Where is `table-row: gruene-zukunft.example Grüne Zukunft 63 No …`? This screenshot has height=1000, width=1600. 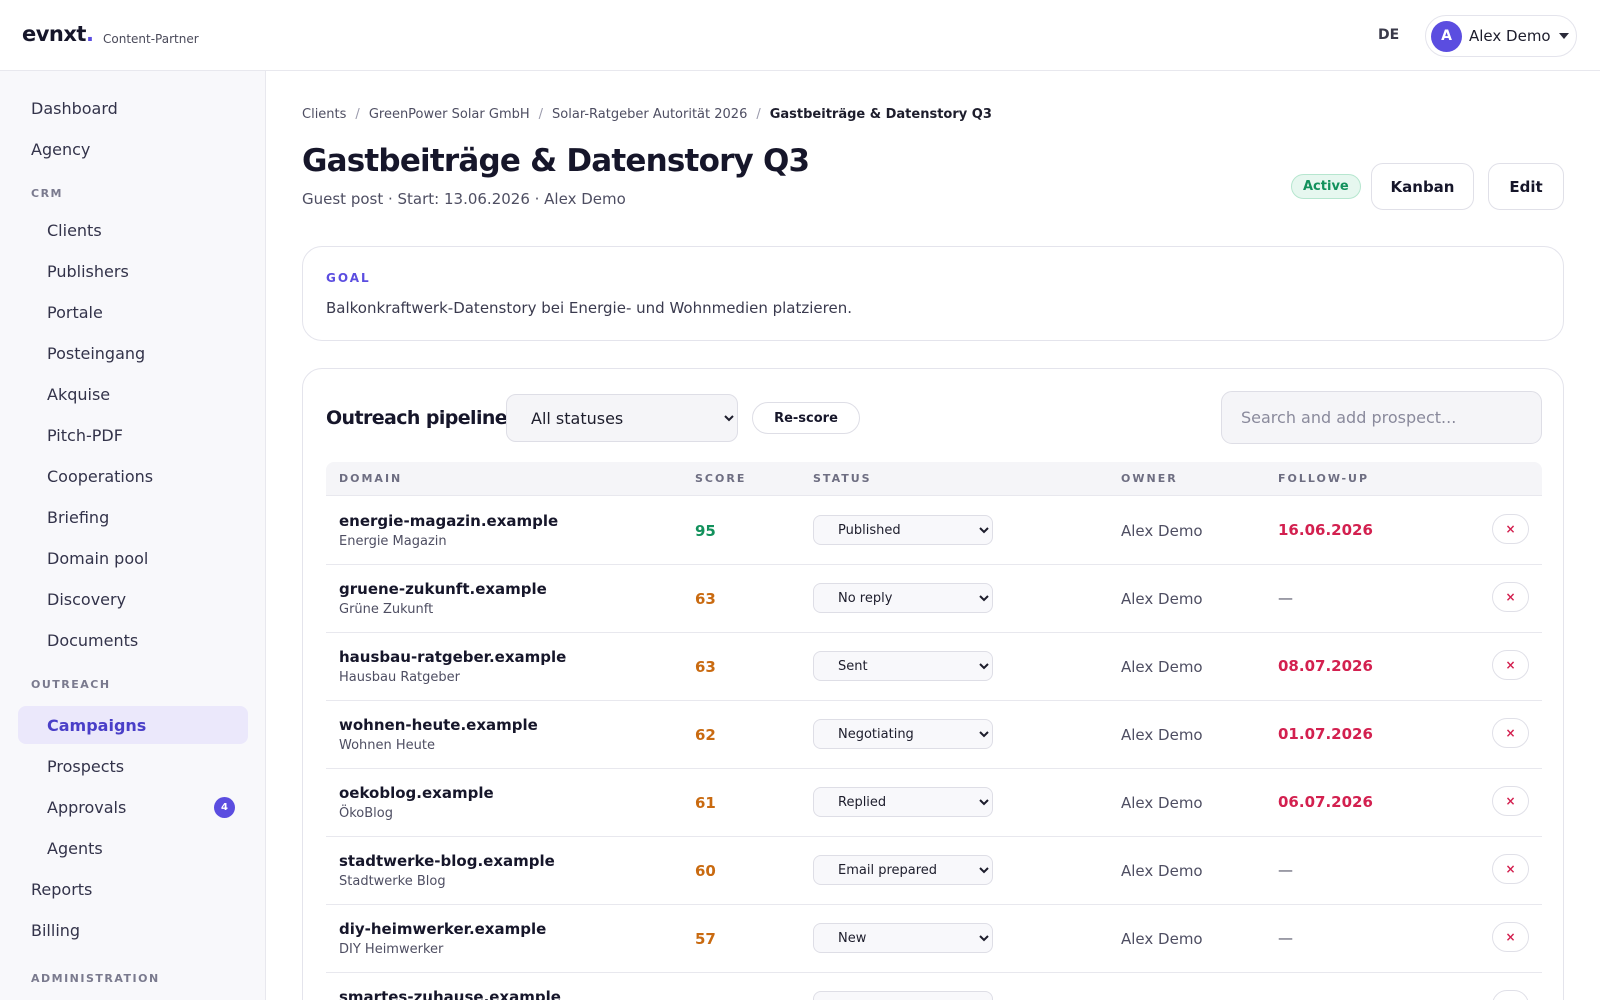
table-row: gruene-zukunft.example Grüne Zukunft 63 No … is located at coordinates (934, 599).